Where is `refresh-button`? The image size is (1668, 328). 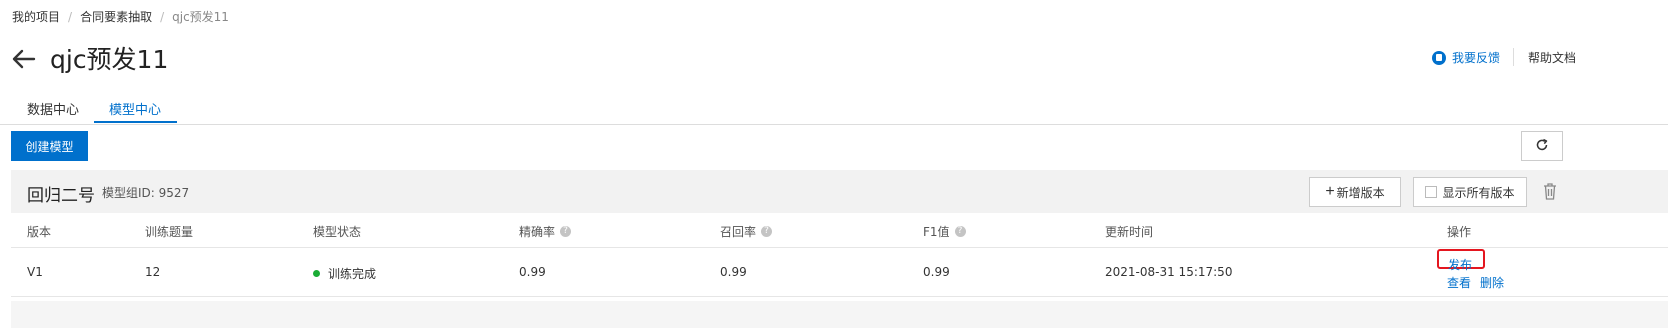
refresh-button is located at coordinates (1542, 146).